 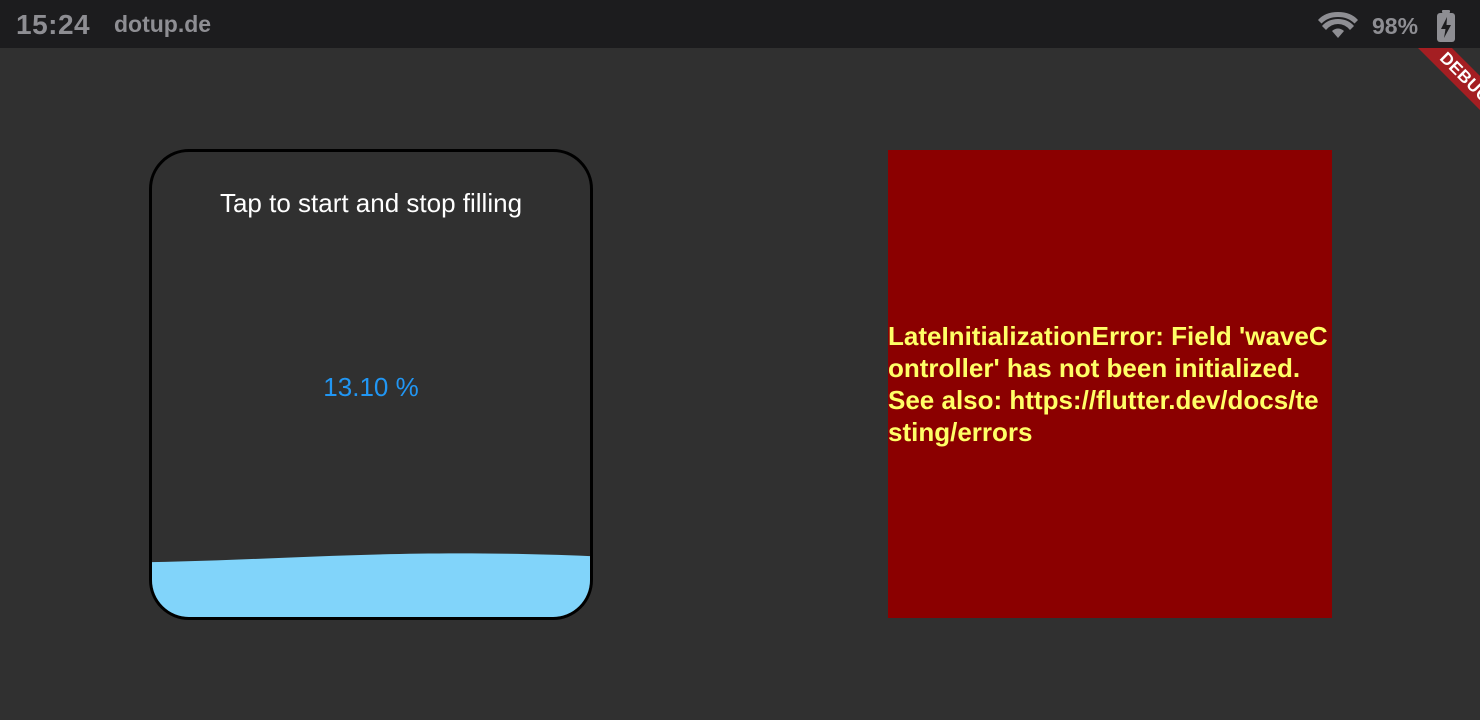 What do you see at coordinates (163, 24) in the screenshot?
I see `status-host: dotup.de` at bounding box center [163, 24].